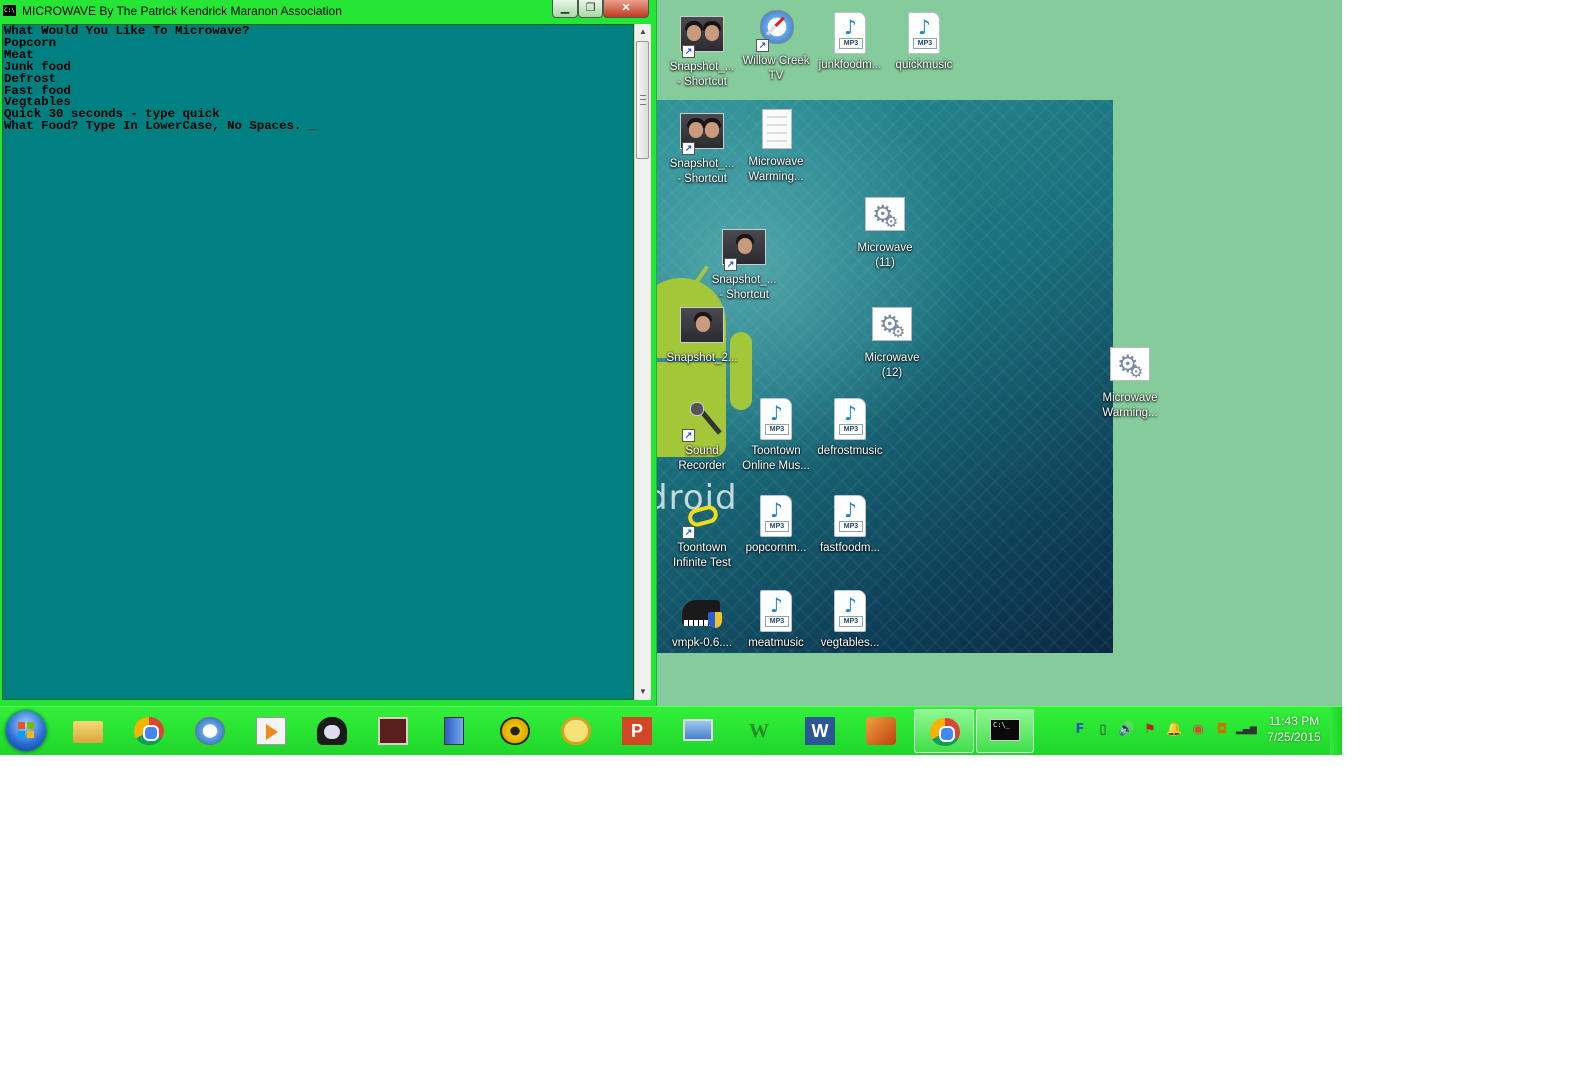 The image size is (1589, 1080). I want to click on wm-app-icon: W, so click(759, 731).